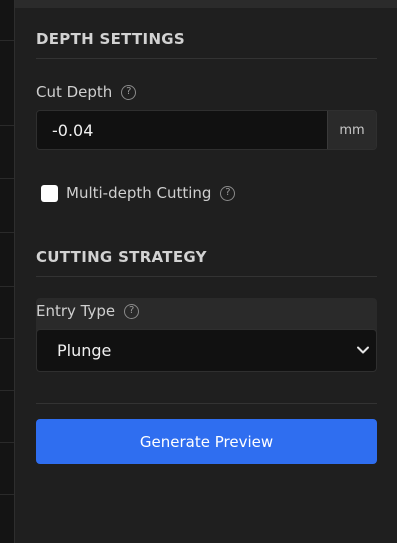  I want to click on unit-suffix: mm, so click(351, 130).